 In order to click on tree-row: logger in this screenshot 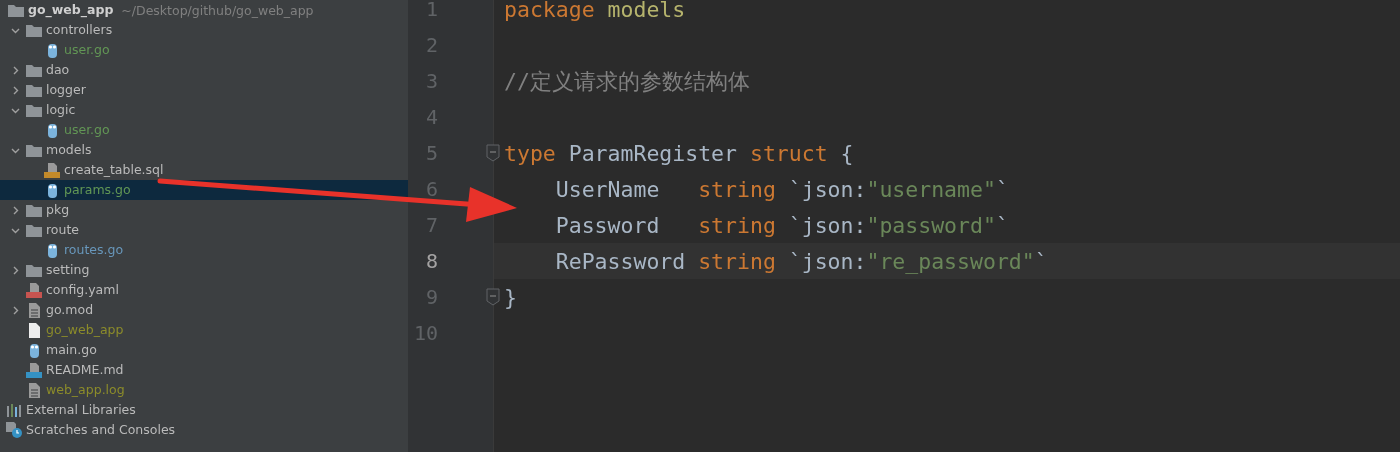, I will do `click(204, 90)`.